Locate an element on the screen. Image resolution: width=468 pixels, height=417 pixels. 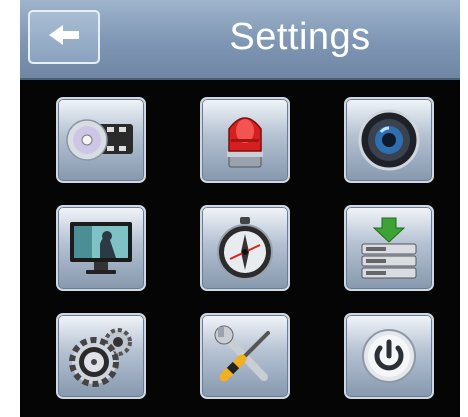
alarm-light-icon is located at coordinates (245, 140).